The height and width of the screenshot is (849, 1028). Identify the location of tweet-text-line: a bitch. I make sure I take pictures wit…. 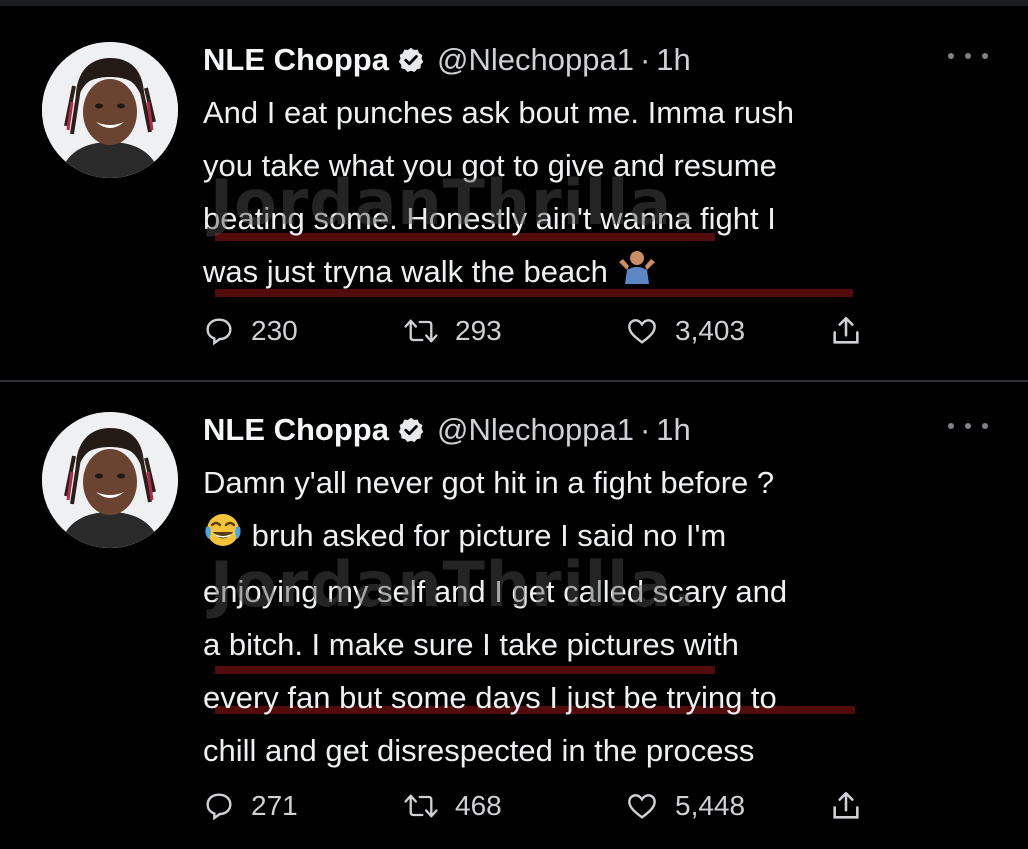
(471, 644).